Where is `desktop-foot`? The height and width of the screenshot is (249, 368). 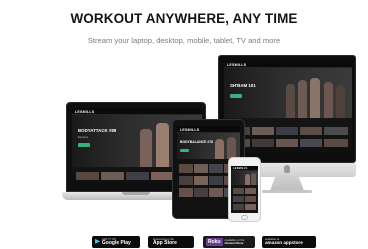 desktop-foot is located at coordinates (287, 191).